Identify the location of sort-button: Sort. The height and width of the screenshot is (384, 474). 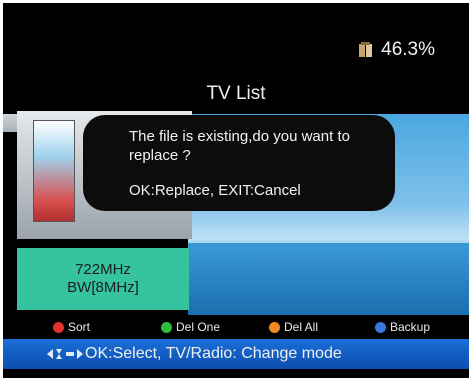
(71, 327).